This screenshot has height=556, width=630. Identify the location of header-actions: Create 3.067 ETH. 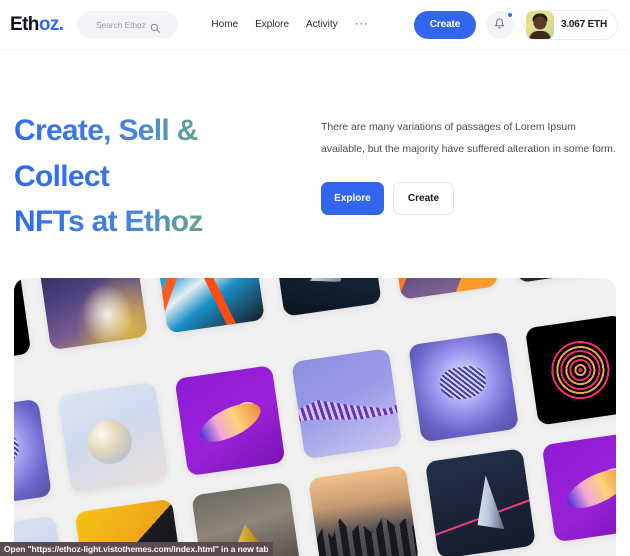
(515, 24).